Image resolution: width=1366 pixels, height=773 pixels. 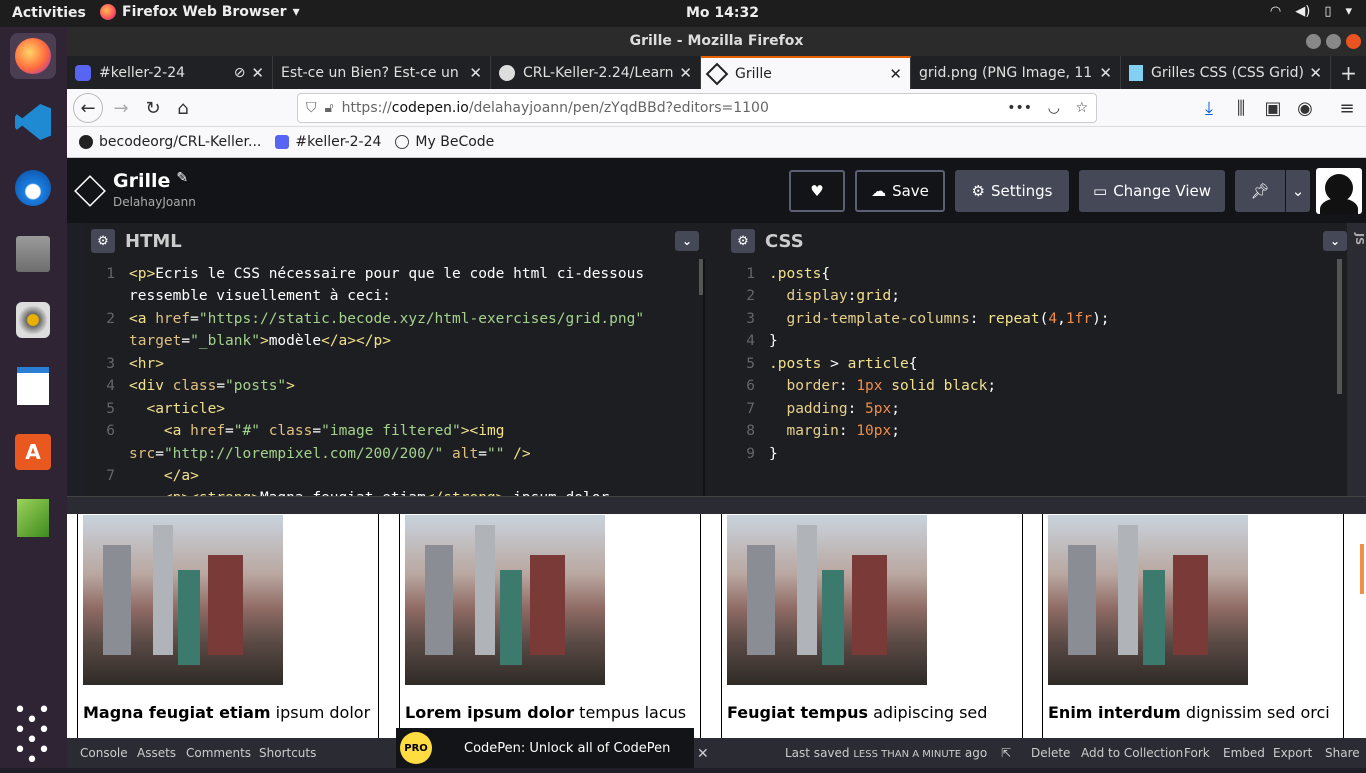 What do you see at coordinates (1356, 359) in the screenshot?
I see `js-editor-collapsed: JS` at bounding box center [1356, 359].